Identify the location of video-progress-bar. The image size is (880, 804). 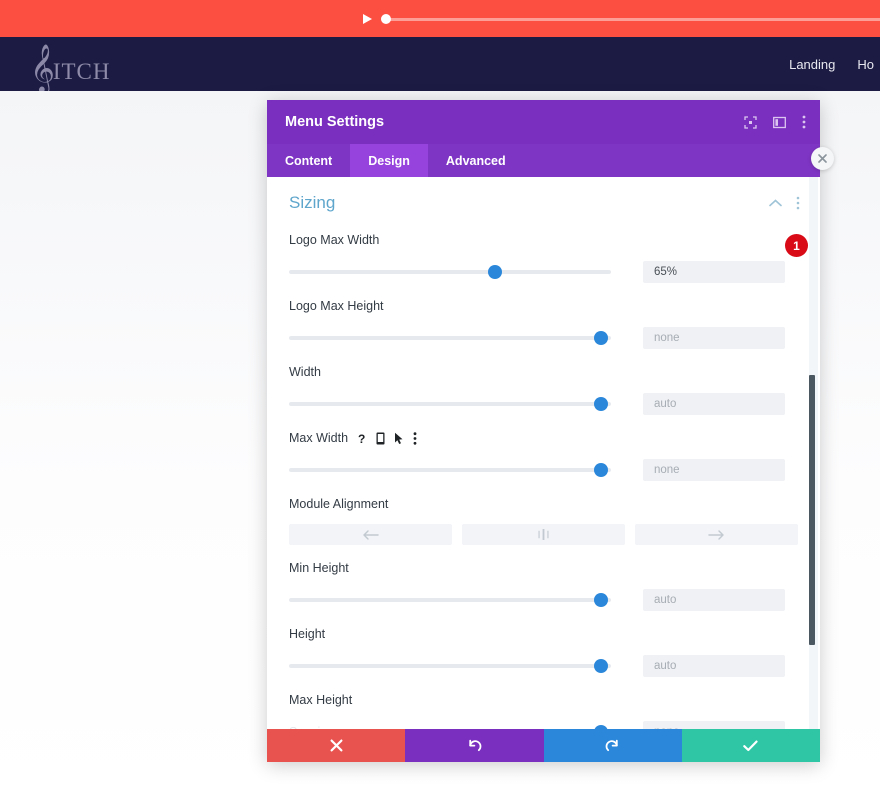
(440, 18).